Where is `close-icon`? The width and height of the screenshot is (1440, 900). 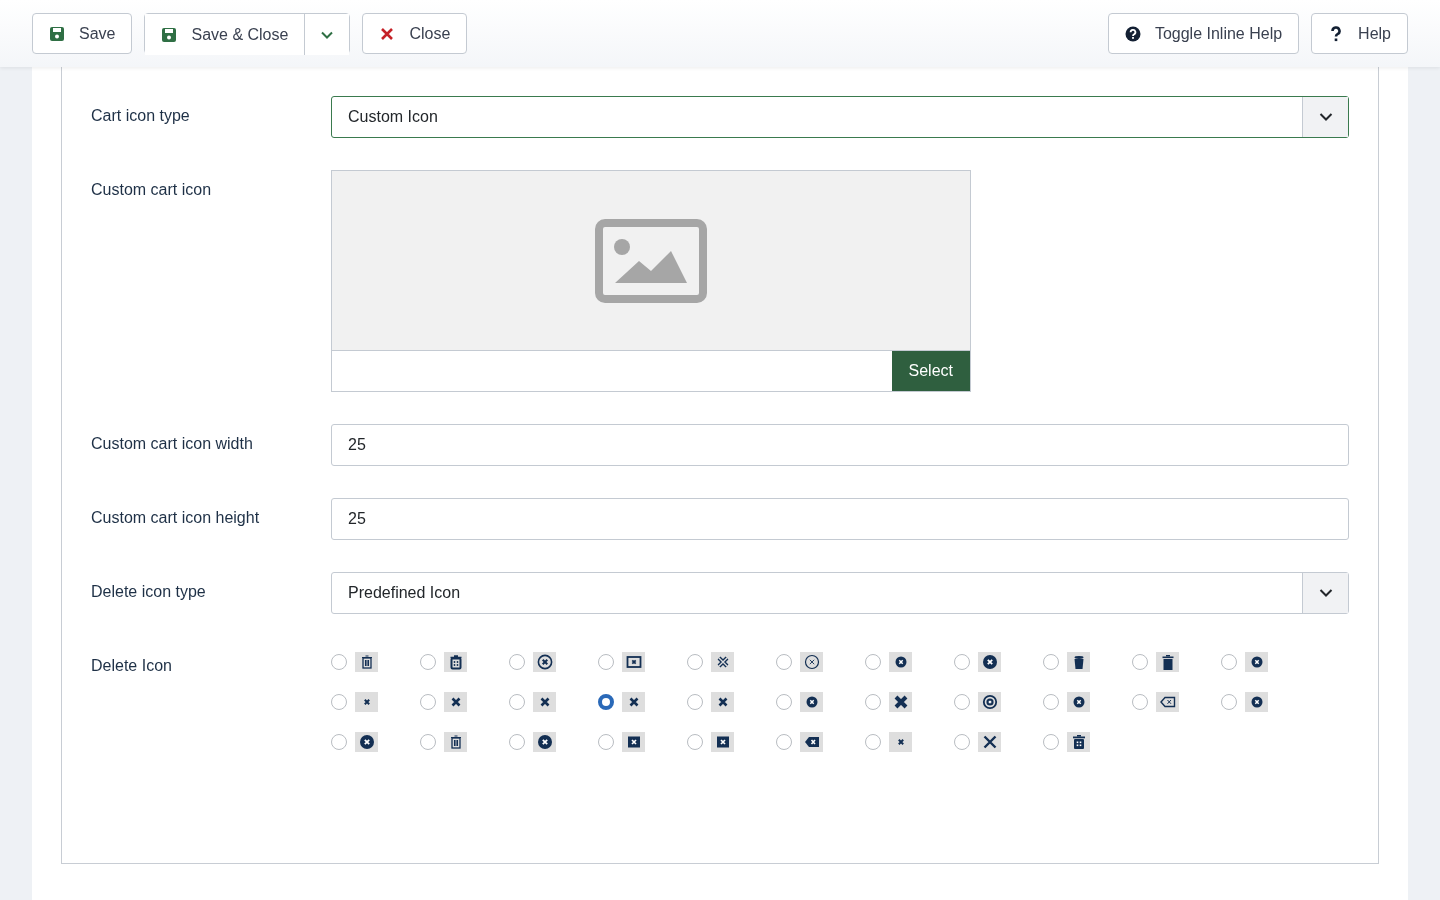 close-icon is located at coordinates (387, 33).